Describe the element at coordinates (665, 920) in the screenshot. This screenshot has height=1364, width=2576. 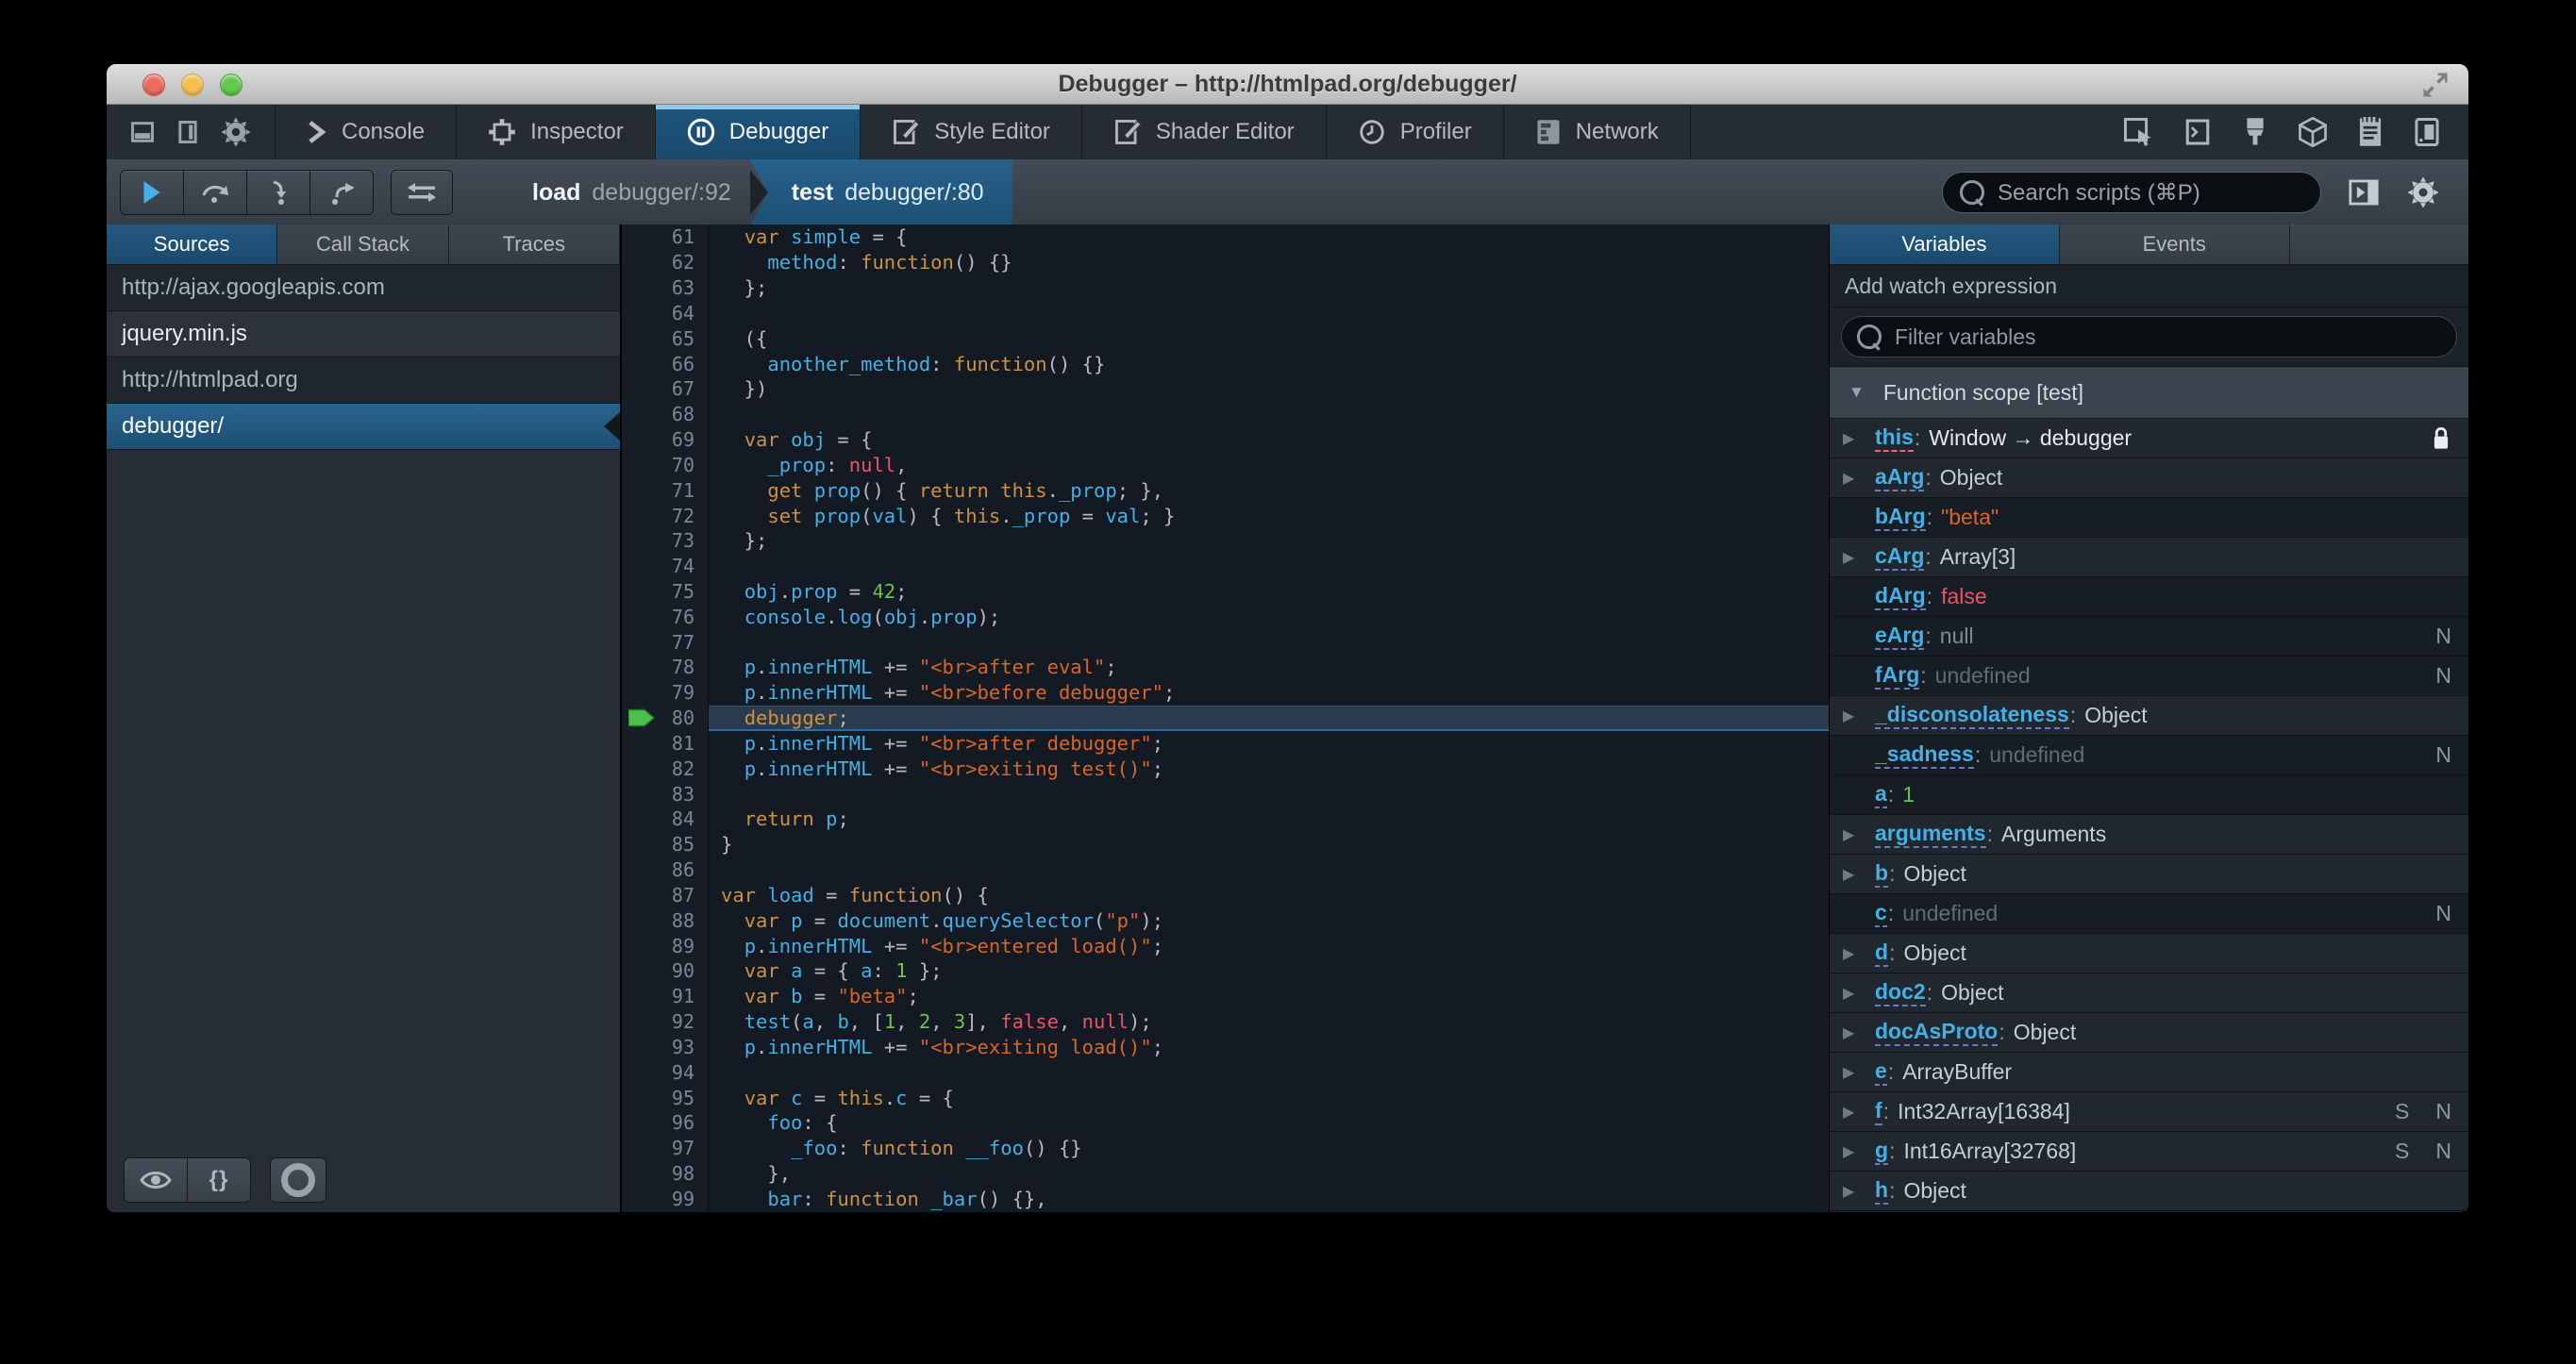
I see `line-number: 88` at that location.